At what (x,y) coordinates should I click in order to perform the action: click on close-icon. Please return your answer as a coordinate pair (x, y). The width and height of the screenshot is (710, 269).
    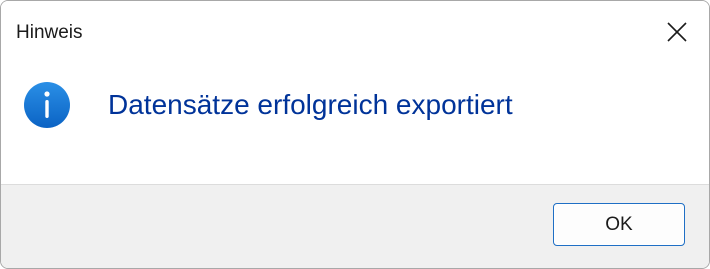
    Looking at the image, I should click on (677, 32).